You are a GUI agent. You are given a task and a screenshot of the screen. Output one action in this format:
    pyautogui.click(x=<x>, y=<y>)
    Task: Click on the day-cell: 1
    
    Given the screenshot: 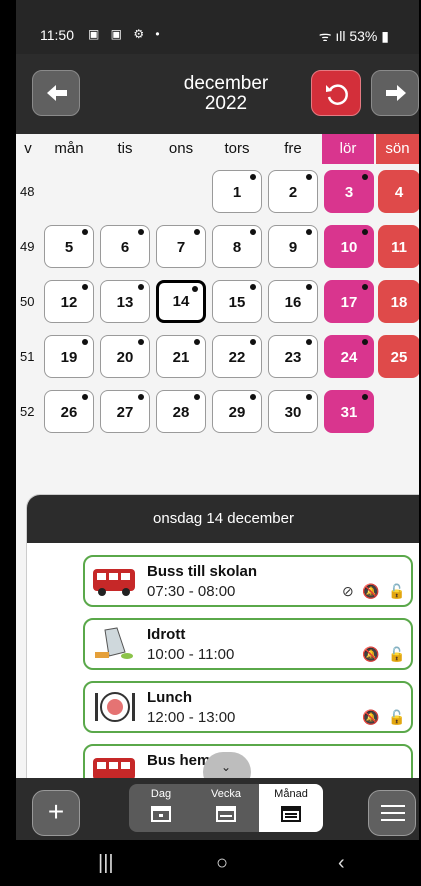 What is the action you would take?
    pyautogui.click(x=237, y=191)
    